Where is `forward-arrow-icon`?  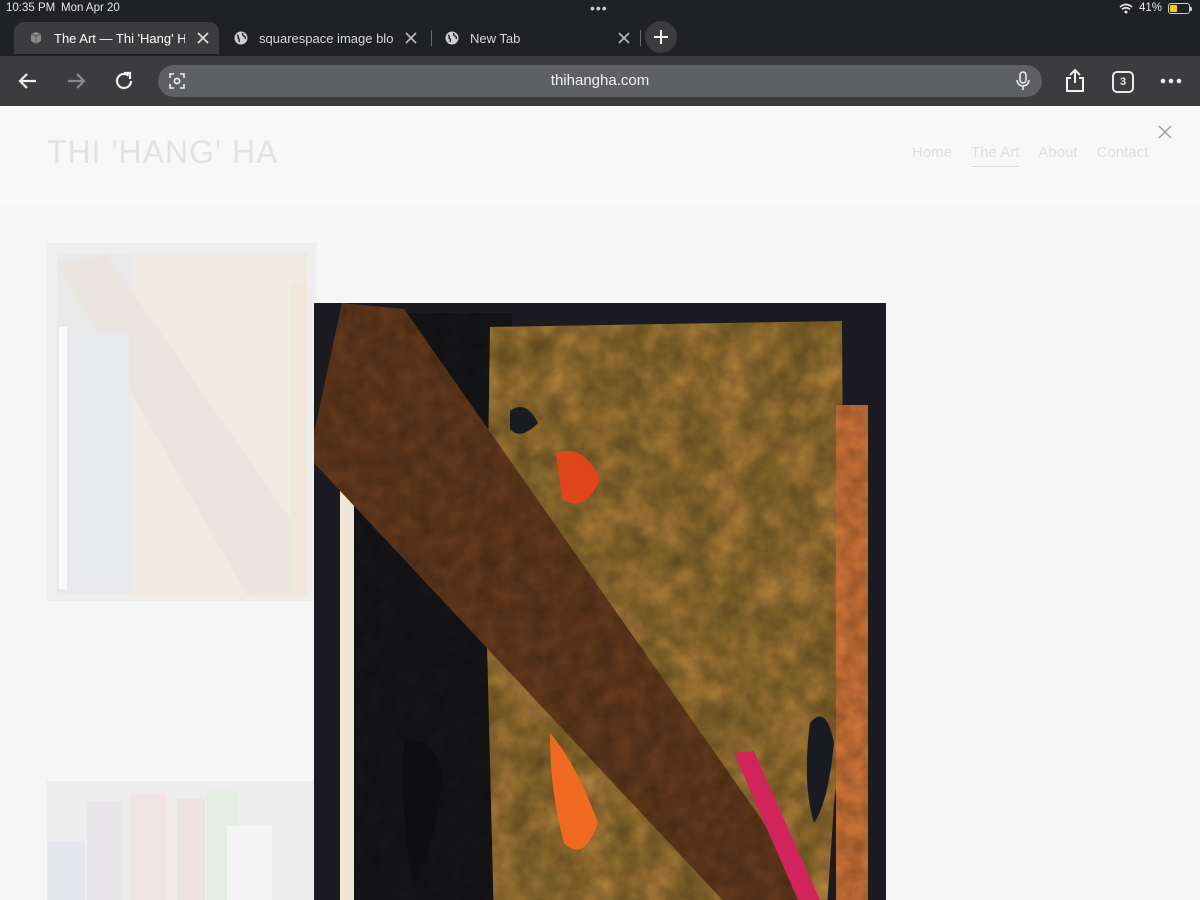
forward-arrow-icon is located at coordinates (76, 81).